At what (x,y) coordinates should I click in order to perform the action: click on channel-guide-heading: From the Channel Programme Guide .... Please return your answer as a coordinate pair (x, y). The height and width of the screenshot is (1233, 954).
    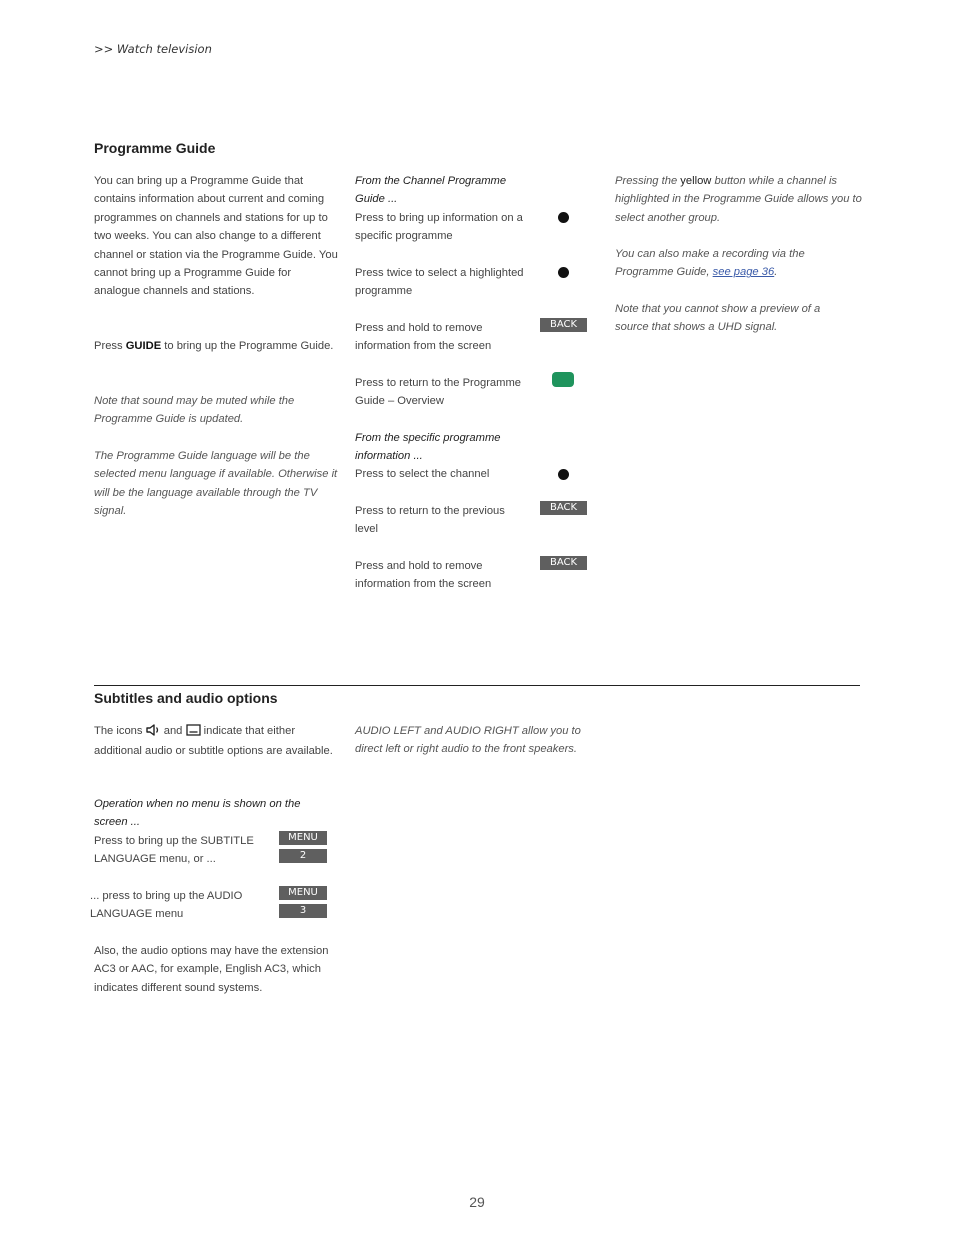
    Looking at the image, I should click on (431, 190).